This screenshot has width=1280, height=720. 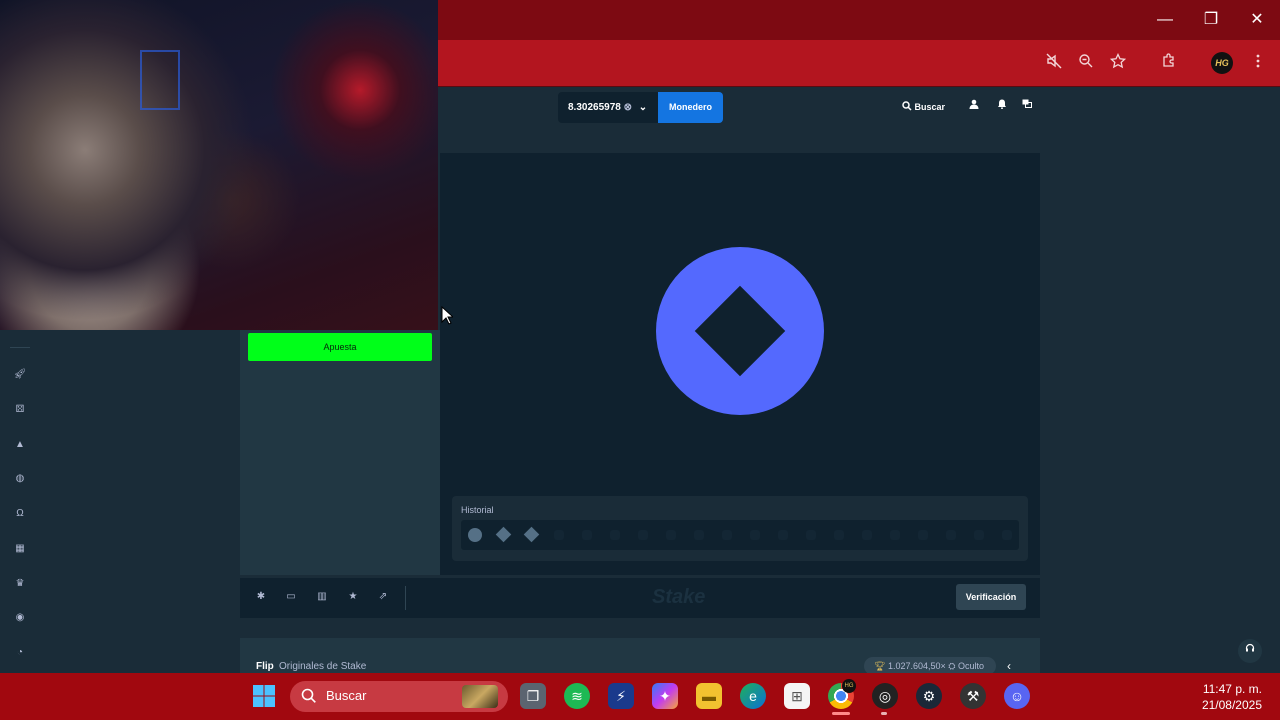 I want to click on open-external-icon: ⇗, so click(x=383, y=597).